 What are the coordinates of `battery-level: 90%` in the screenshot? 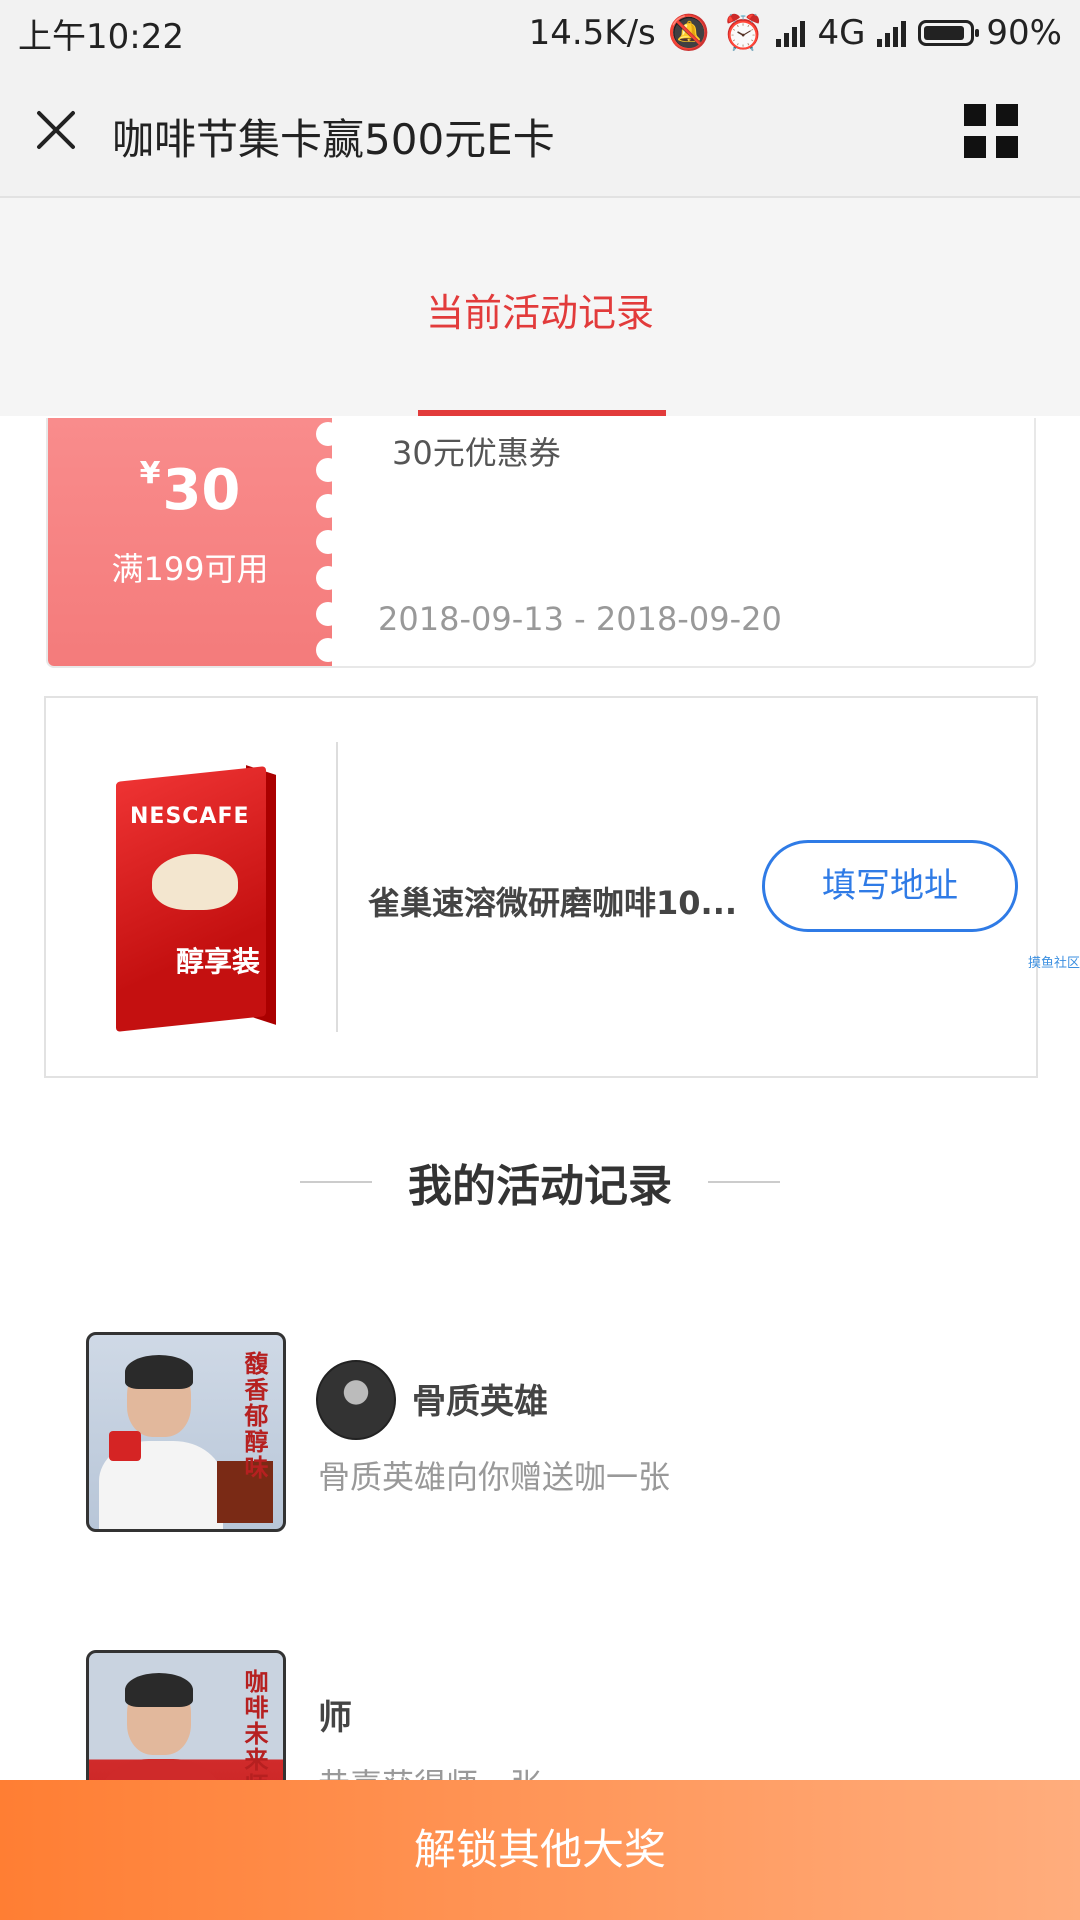 It's located at (1024, 33).